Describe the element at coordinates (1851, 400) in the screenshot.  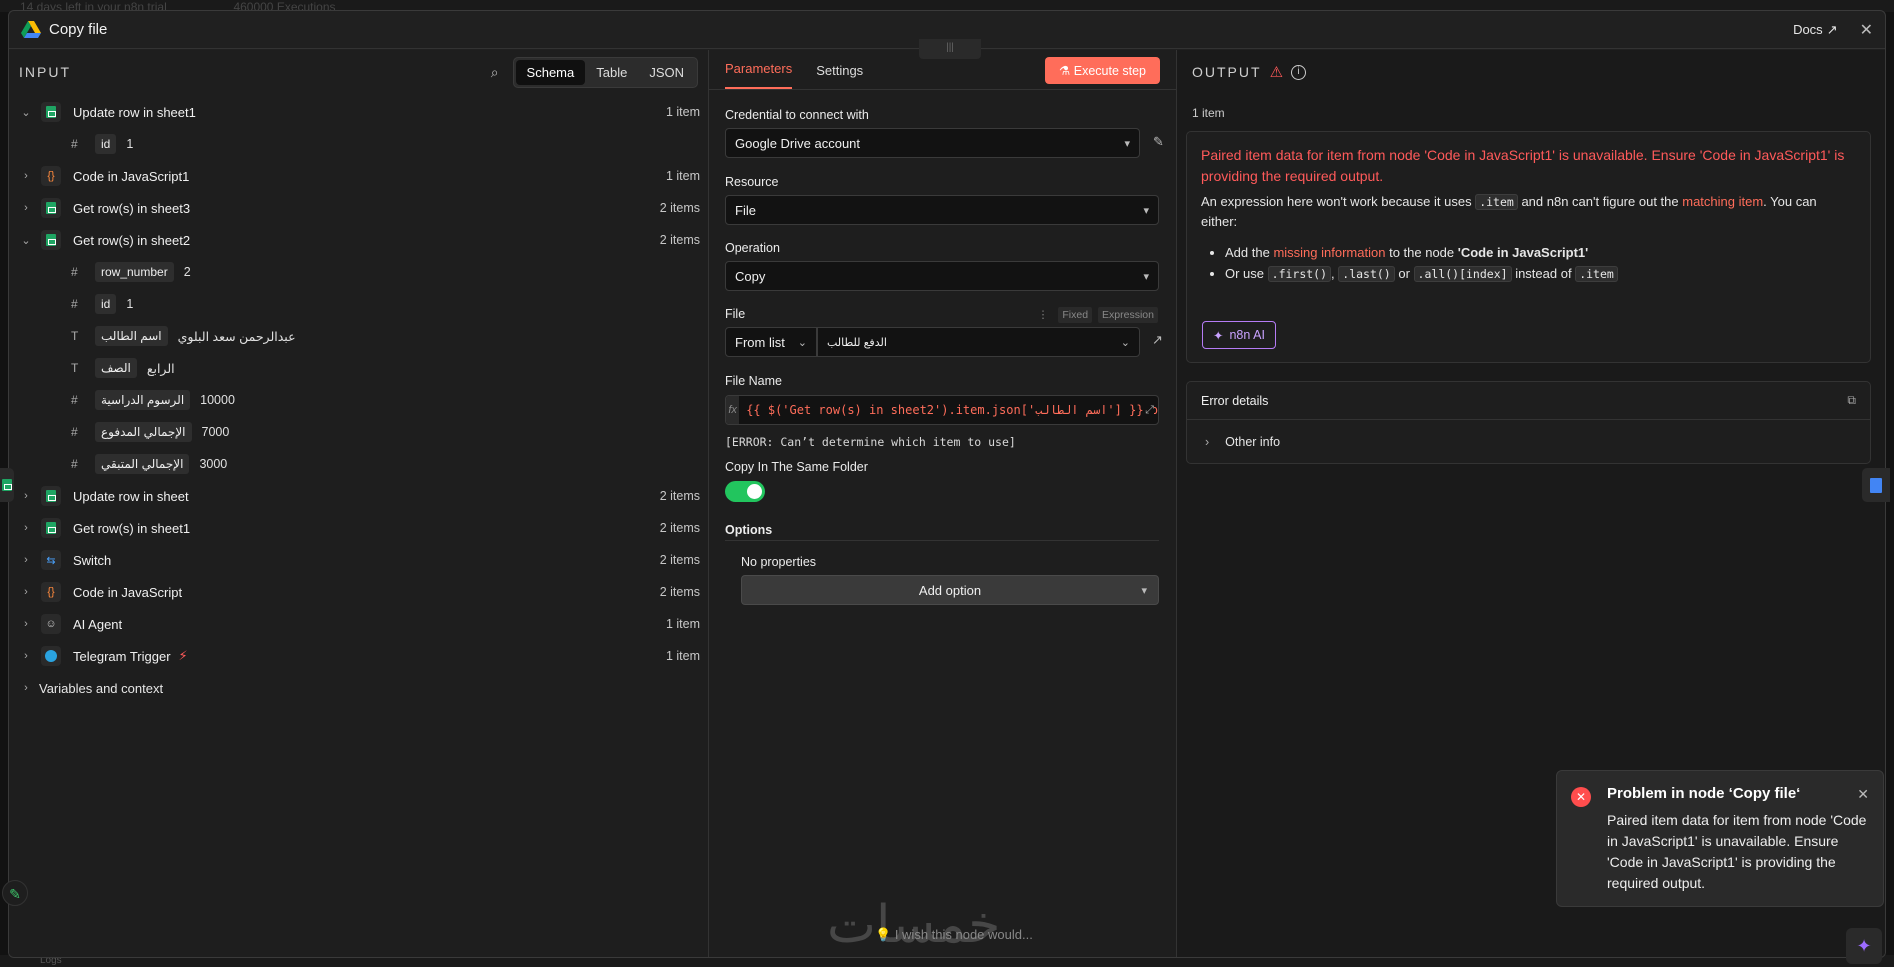
I see `copy-icon: ⧉` at that location.